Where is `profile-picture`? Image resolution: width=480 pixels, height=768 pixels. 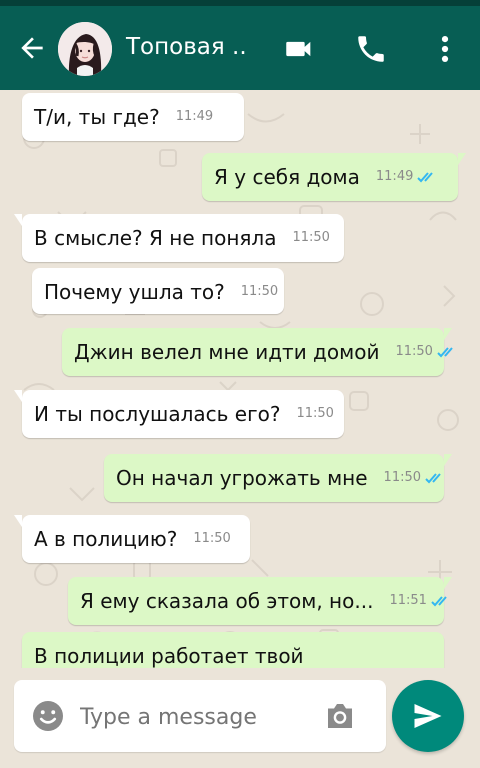
profile-picture is located at coordinates (85, 49).